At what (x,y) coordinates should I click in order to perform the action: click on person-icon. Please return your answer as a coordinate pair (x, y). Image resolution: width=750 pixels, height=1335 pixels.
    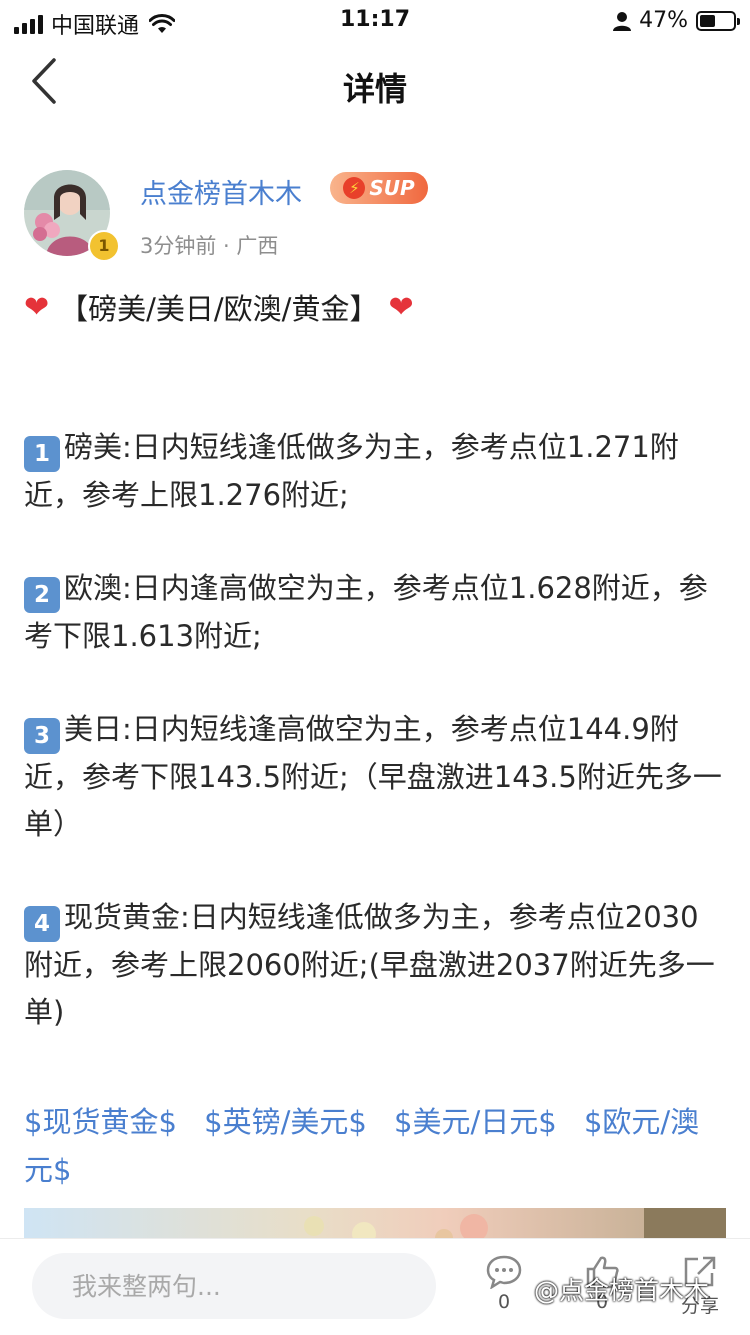
    Looking at the image, I should click on (622, 21).